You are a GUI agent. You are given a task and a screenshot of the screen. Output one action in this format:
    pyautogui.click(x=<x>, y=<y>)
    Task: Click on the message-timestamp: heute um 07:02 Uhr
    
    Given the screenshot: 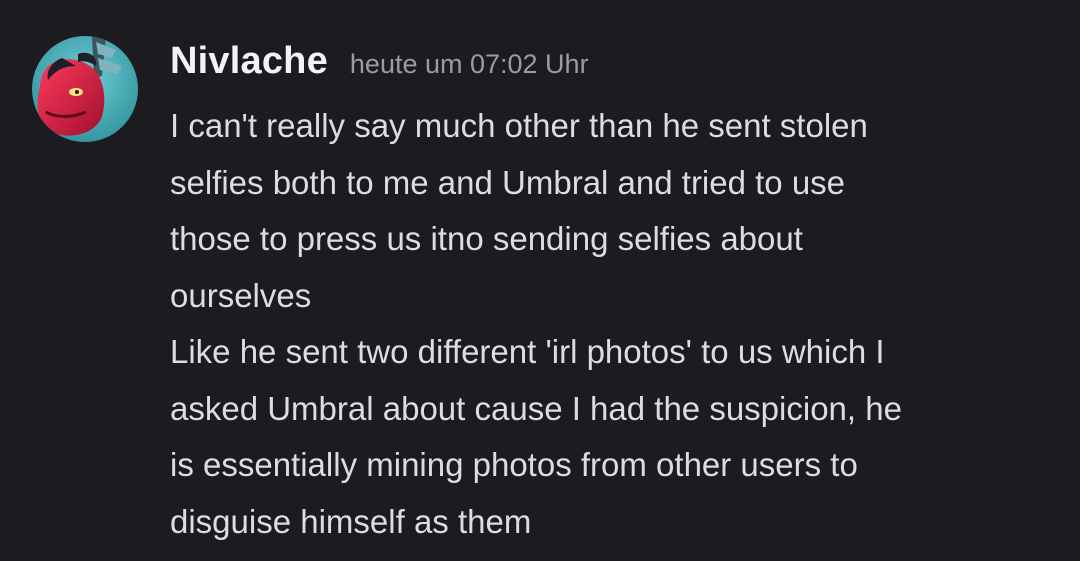 What is the action you would take?
    pyautogui.click(x=469, y=64)
    